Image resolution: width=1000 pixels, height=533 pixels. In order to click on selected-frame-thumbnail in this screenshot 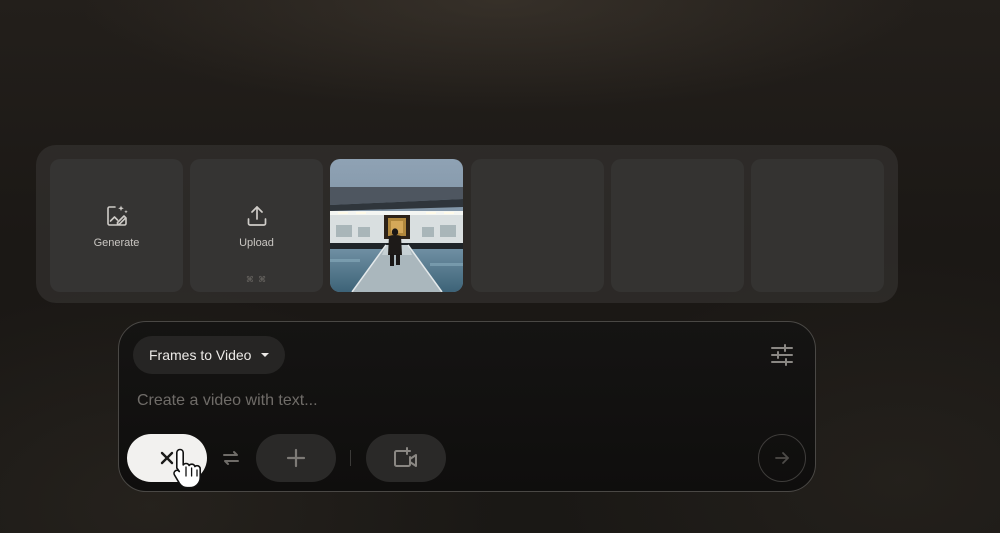, I will do `click(396, 225)`.